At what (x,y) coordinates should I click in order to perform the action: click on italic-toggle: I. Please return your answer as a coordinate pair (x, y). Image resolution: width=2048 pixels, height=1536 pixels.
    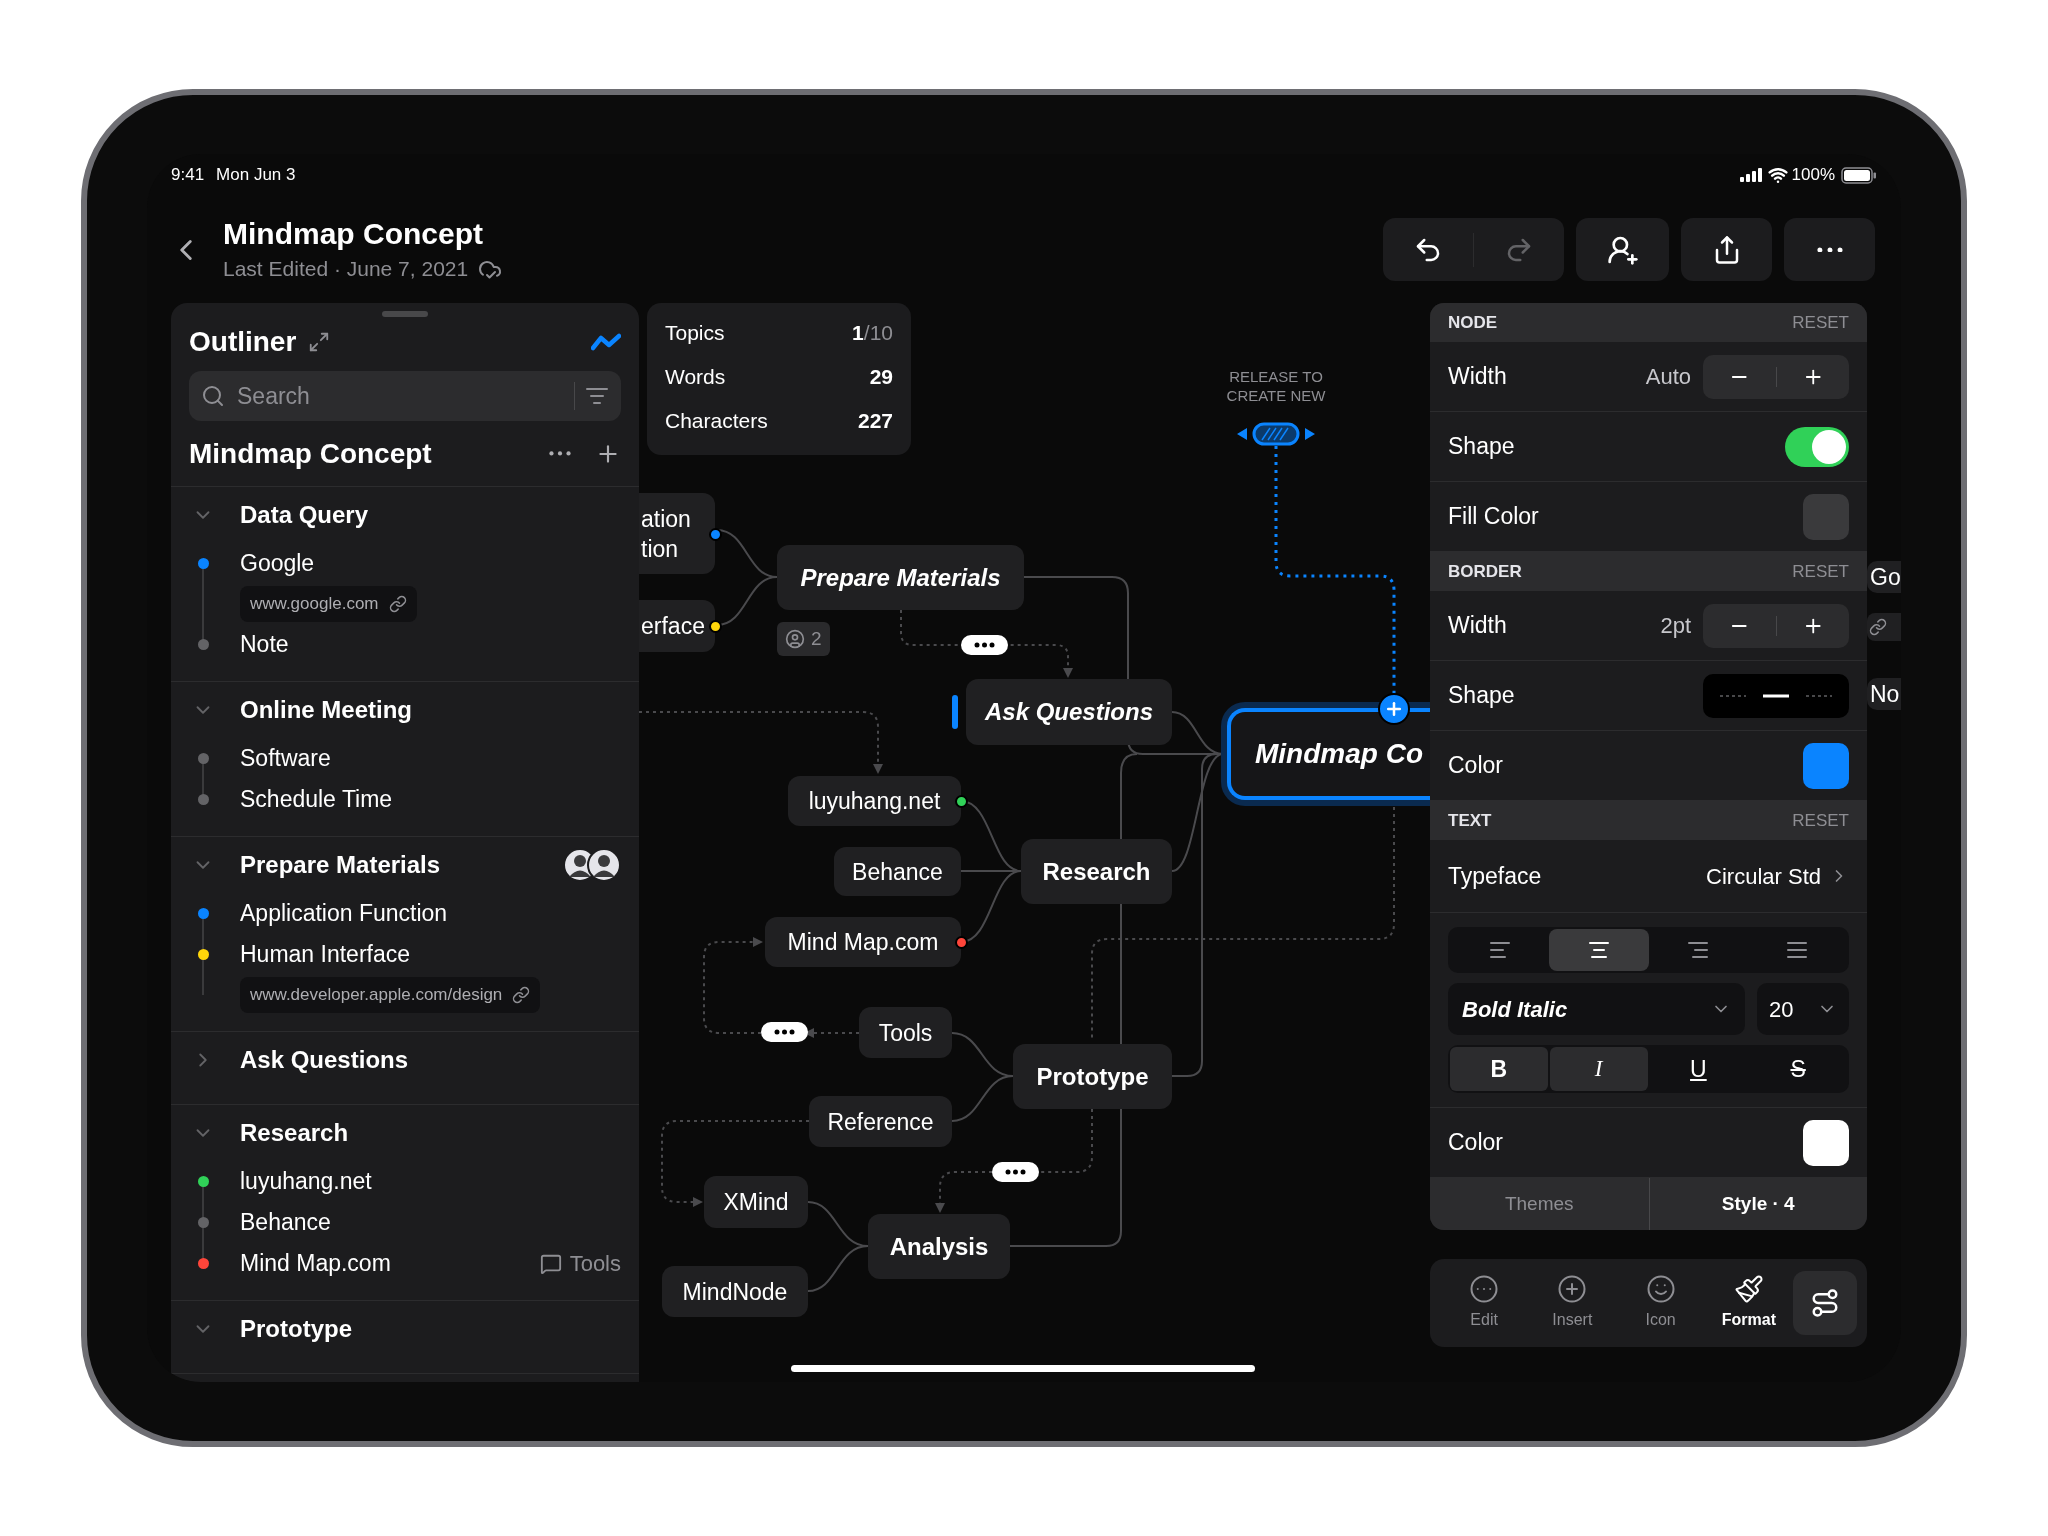
    Looking at the image, I should click on (1598, 1069).